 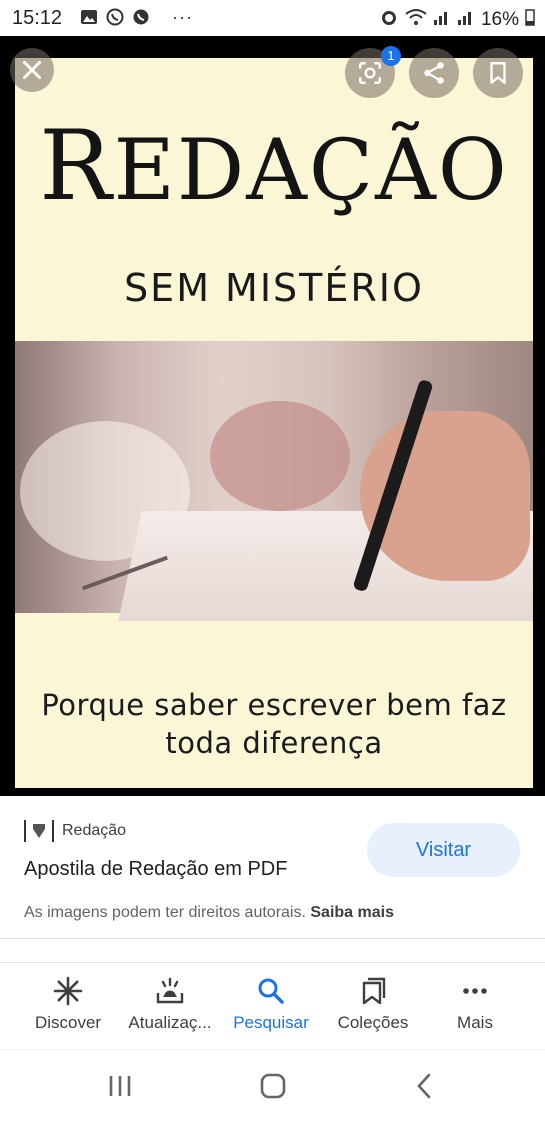 I want to click on learn-more-link: Saiba mais, so click(x=352, y=912).